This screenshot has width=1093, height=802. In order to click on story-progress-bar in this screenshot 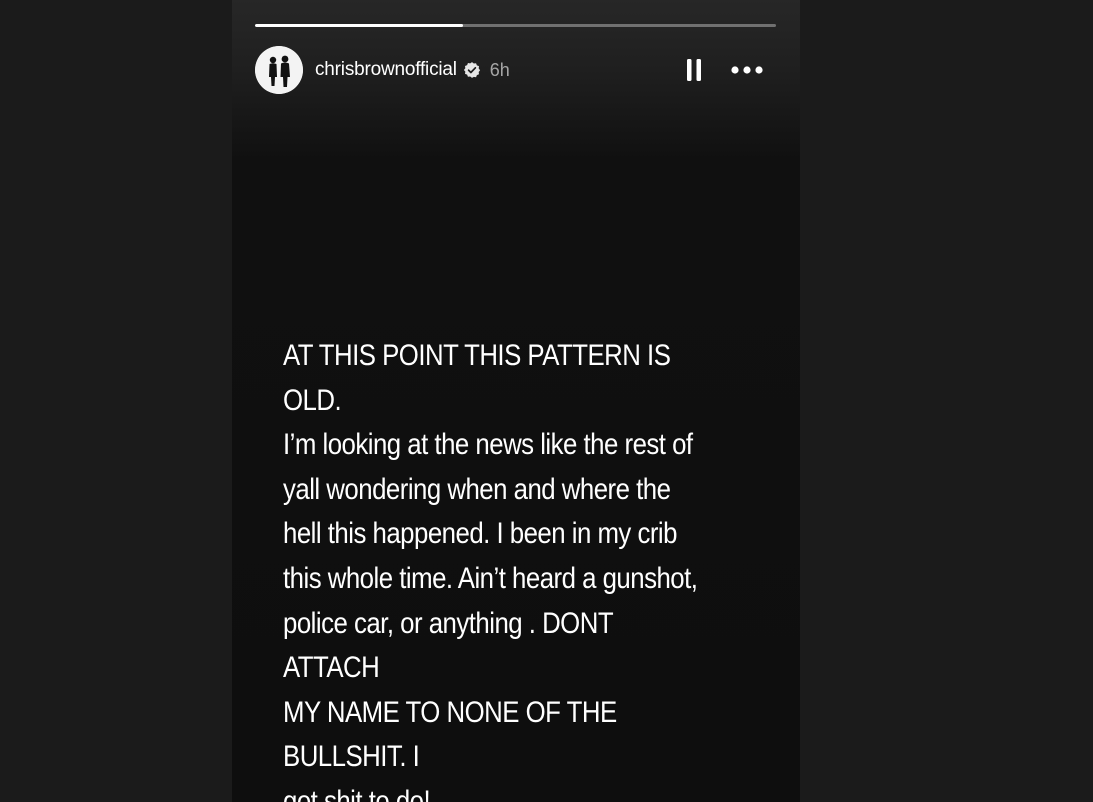, I will do `click(515, 25)`.